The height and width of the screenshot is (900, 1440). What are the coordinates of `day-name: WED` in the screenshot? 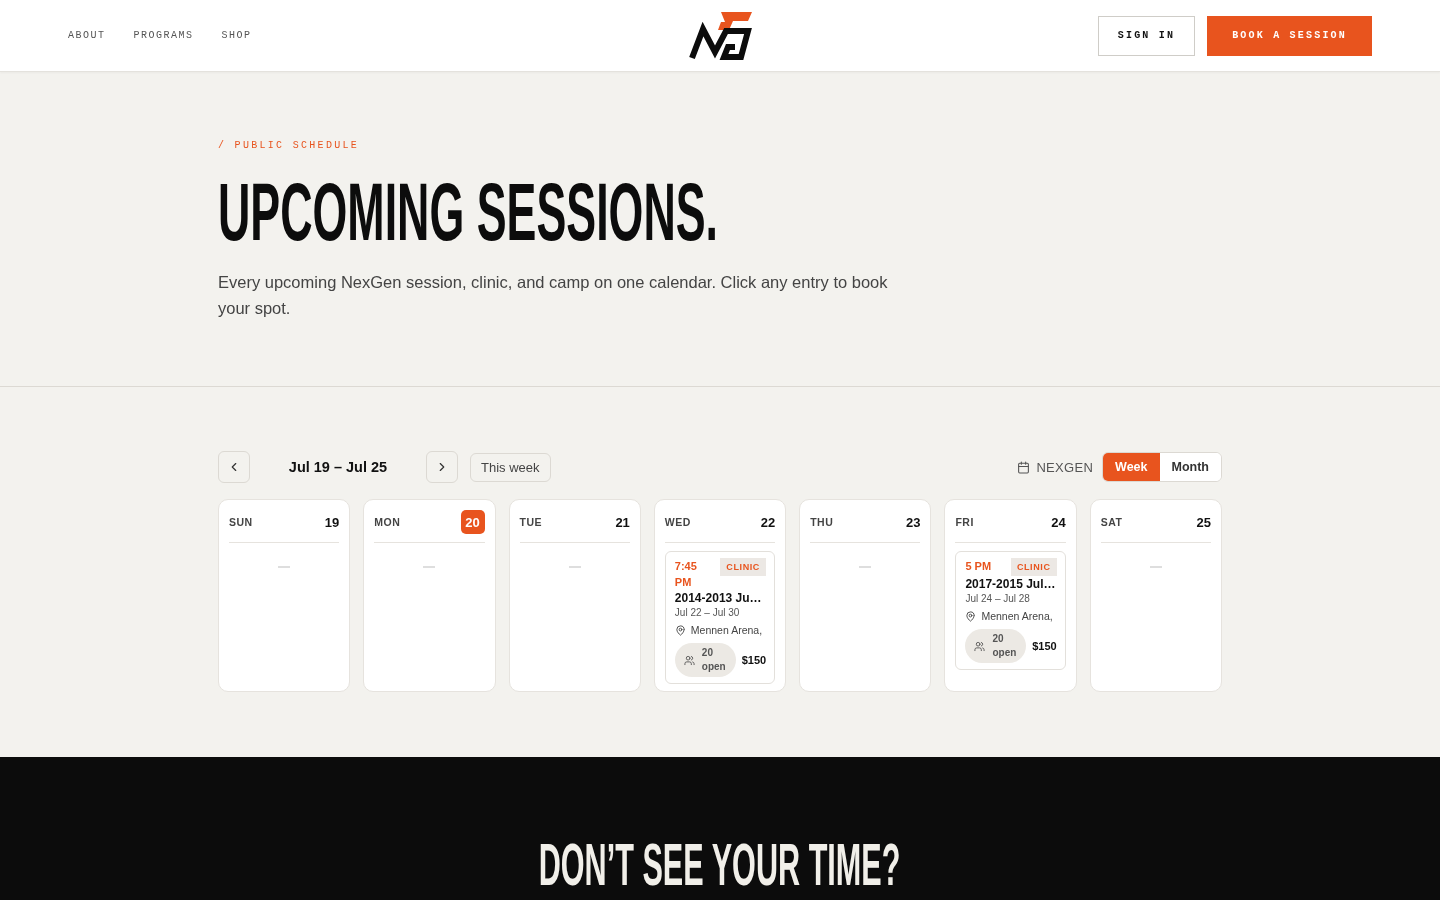 It's located at (677, 522).